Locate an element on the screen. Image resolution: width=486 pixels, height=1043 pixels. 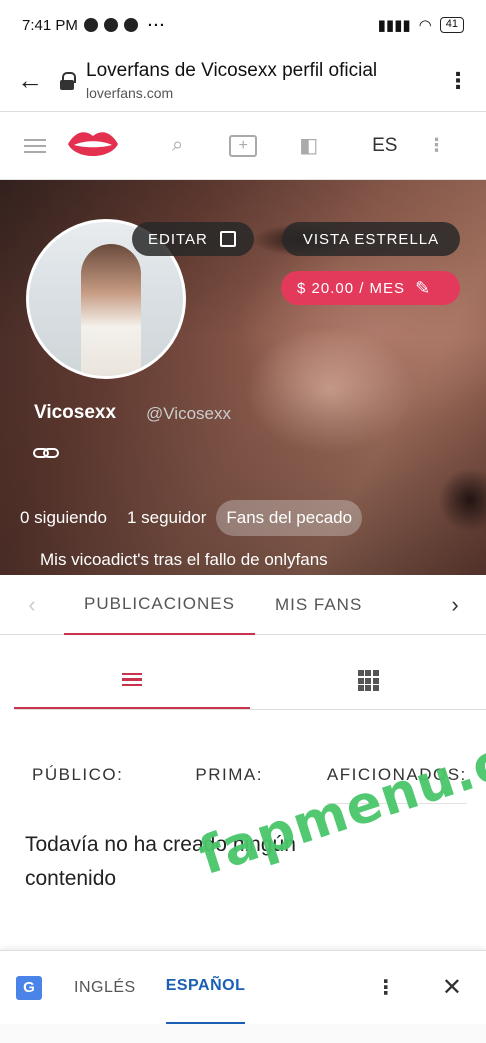
profile-name: Vicosexx is located at coordinates (75, 412).